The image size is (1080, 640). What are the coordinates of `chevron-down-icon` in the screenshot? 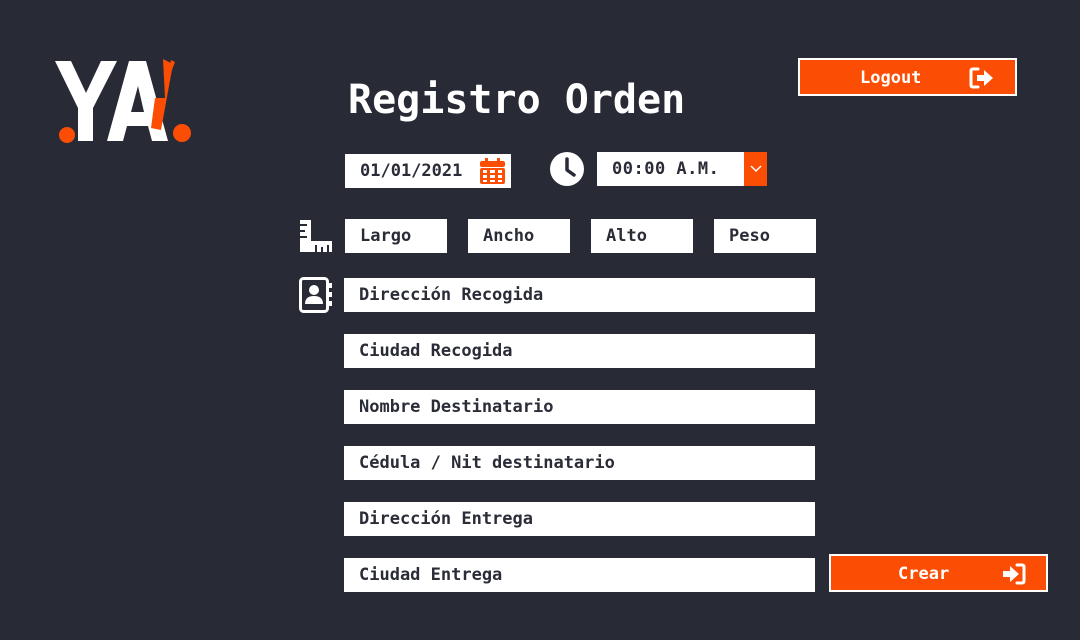 It's located at (755, 169).